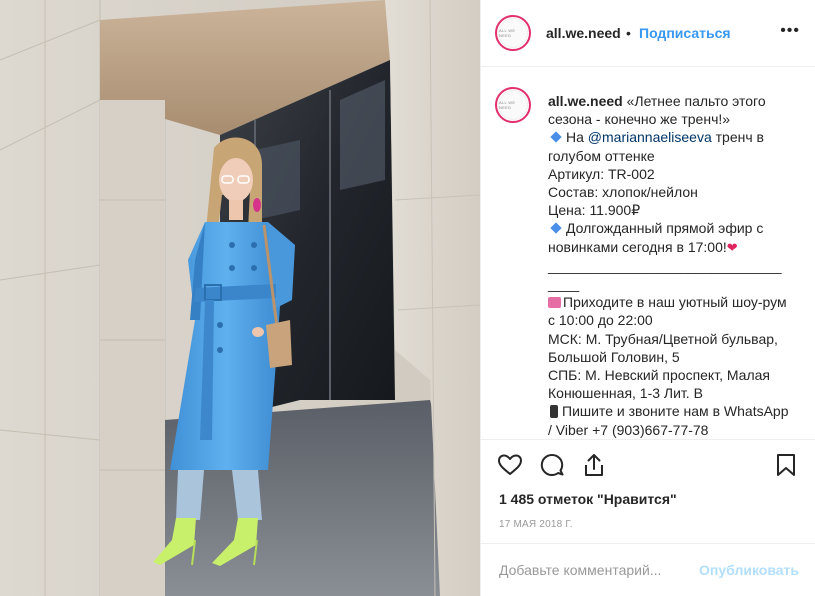 The height and width of the screenshot is (596, 815). What do you see at coordinates (675, 302) in the screenshot?
I see `caption-text: Приходите в наш уютный шоу-рум` at bounding box center [675, 302].